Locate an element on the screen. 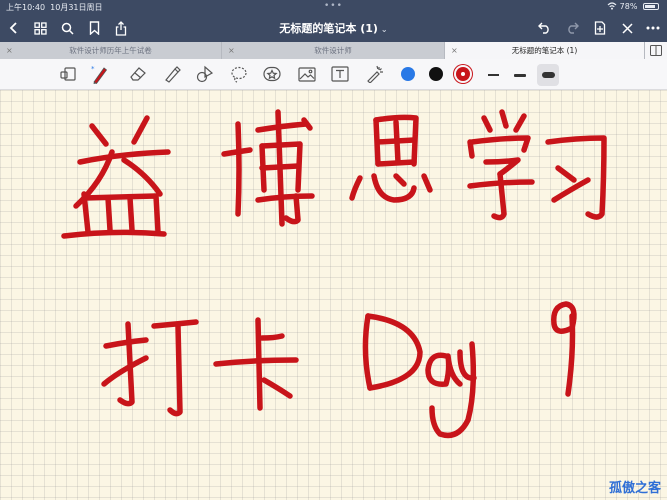 The width and height of the screenshot is (667, 500). status-right: 78% is located at coordinates (633, 6).